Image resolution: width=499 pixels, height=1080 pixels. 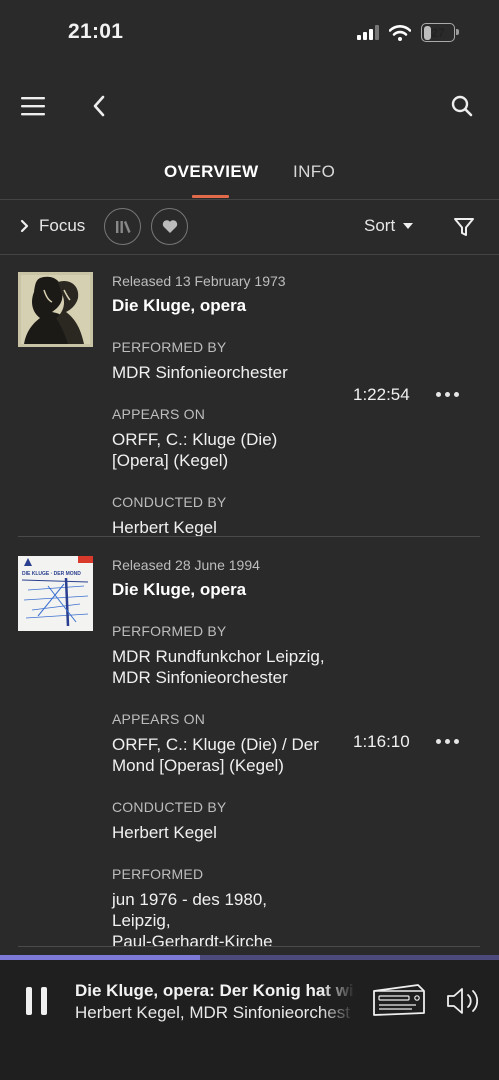 What do you see at coordinates (368, 32) in the screenshot?
I see `cellular-signal-icon` at bounding box center [368, 32].